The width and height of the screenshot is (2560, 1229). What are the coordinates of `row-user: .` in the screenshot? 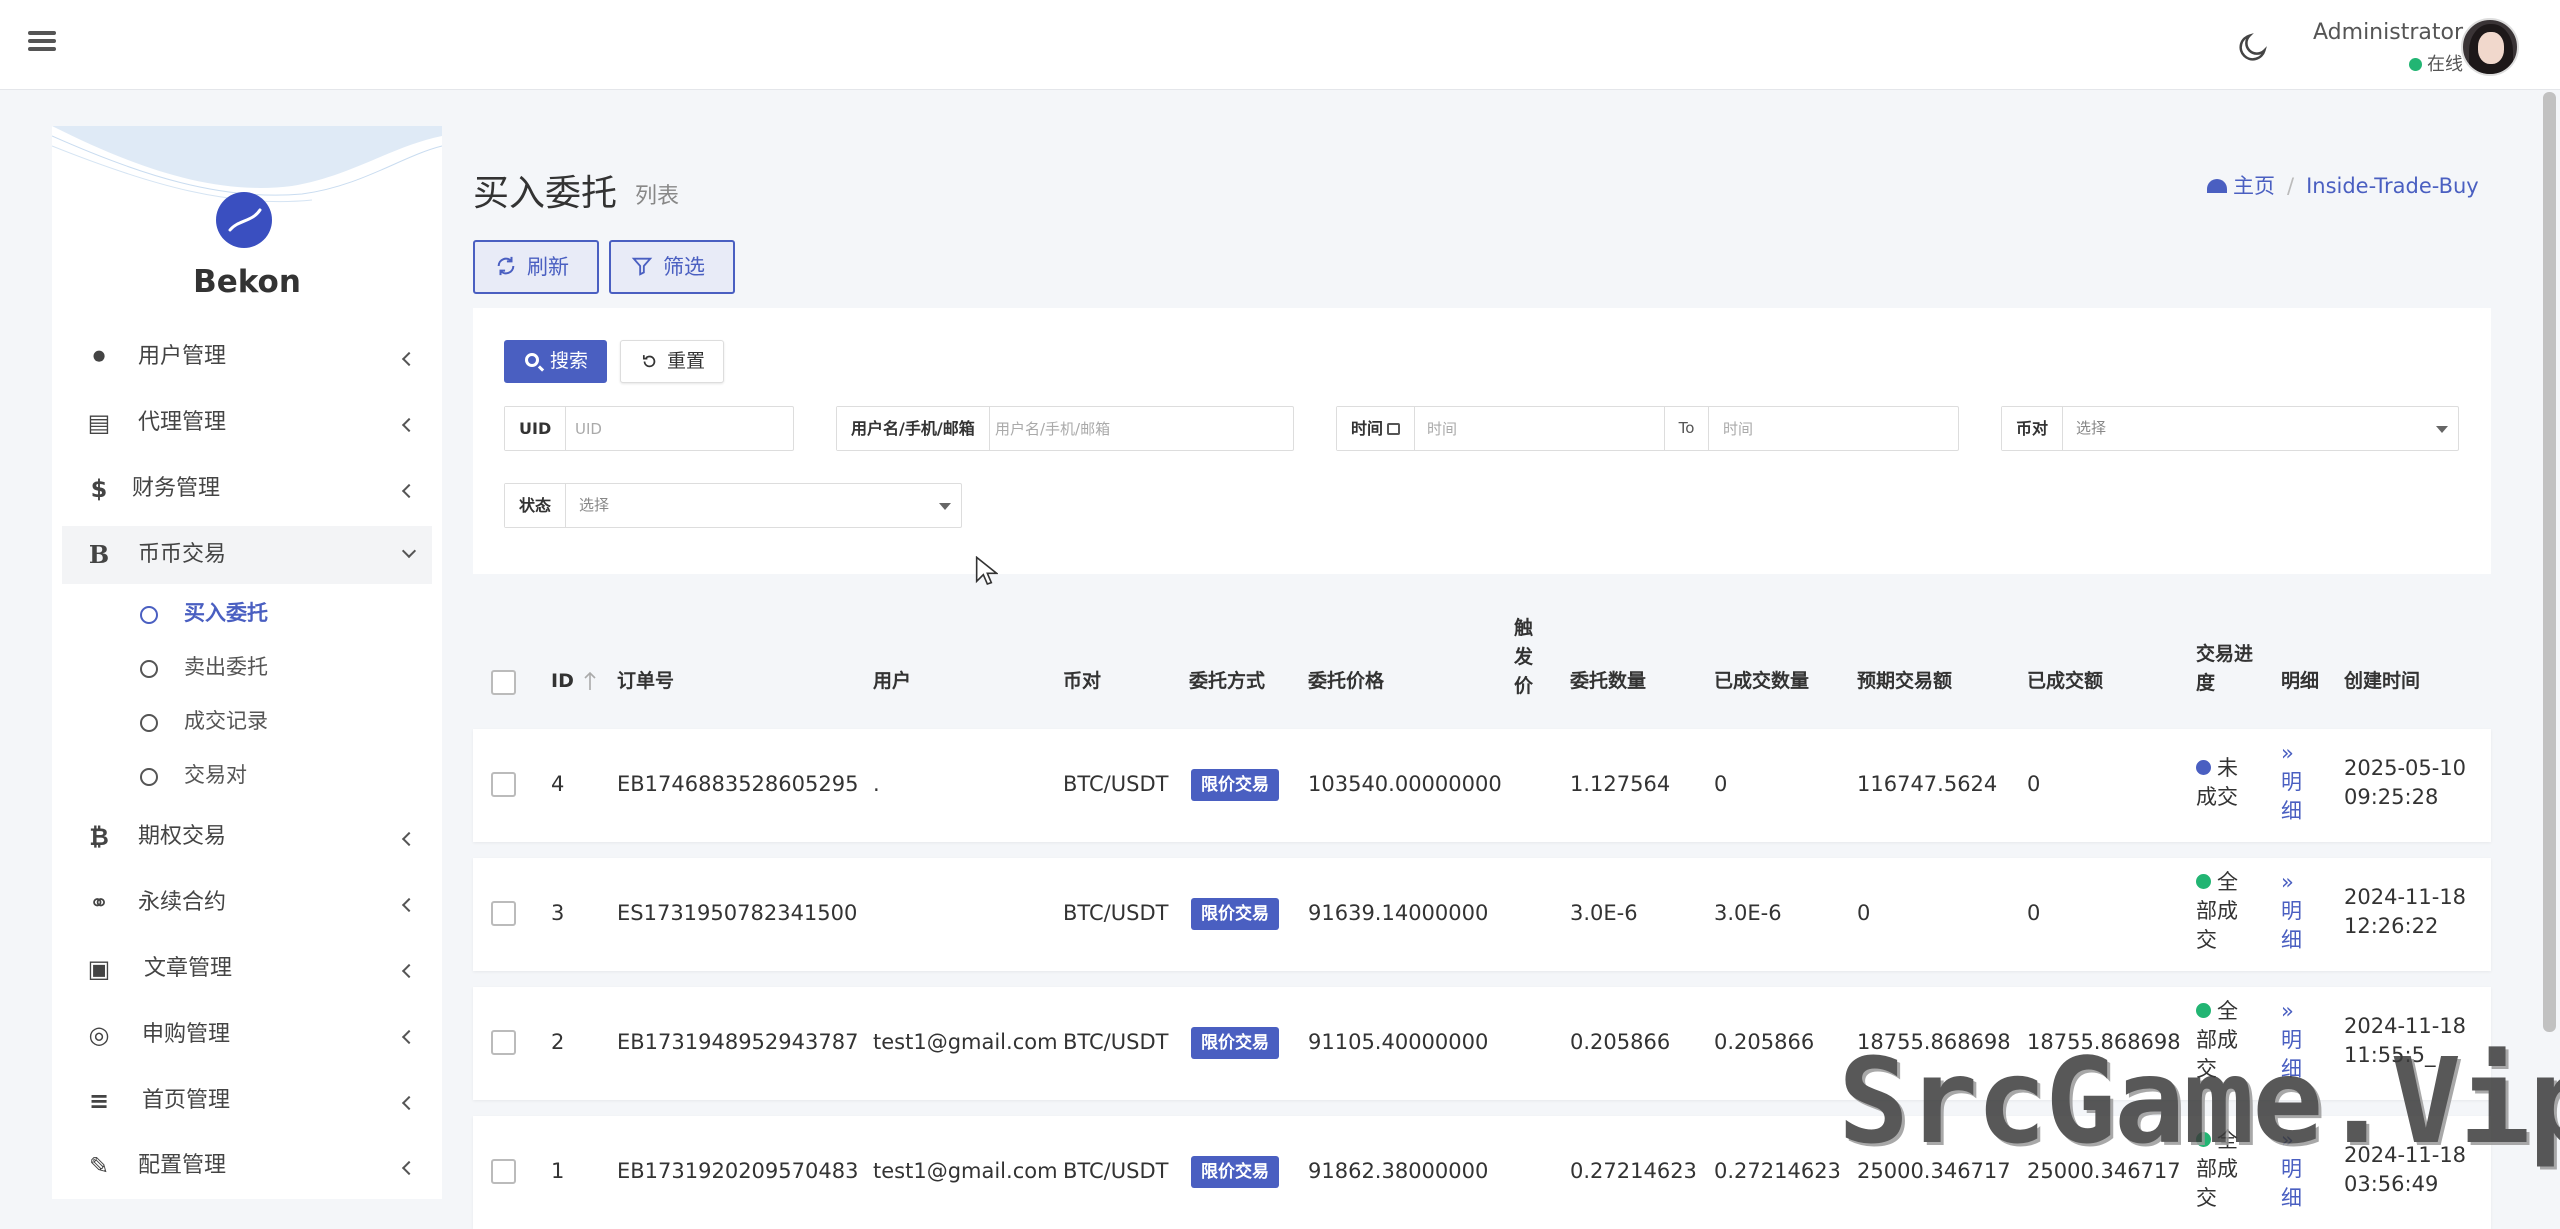 It's located at (876, 784).